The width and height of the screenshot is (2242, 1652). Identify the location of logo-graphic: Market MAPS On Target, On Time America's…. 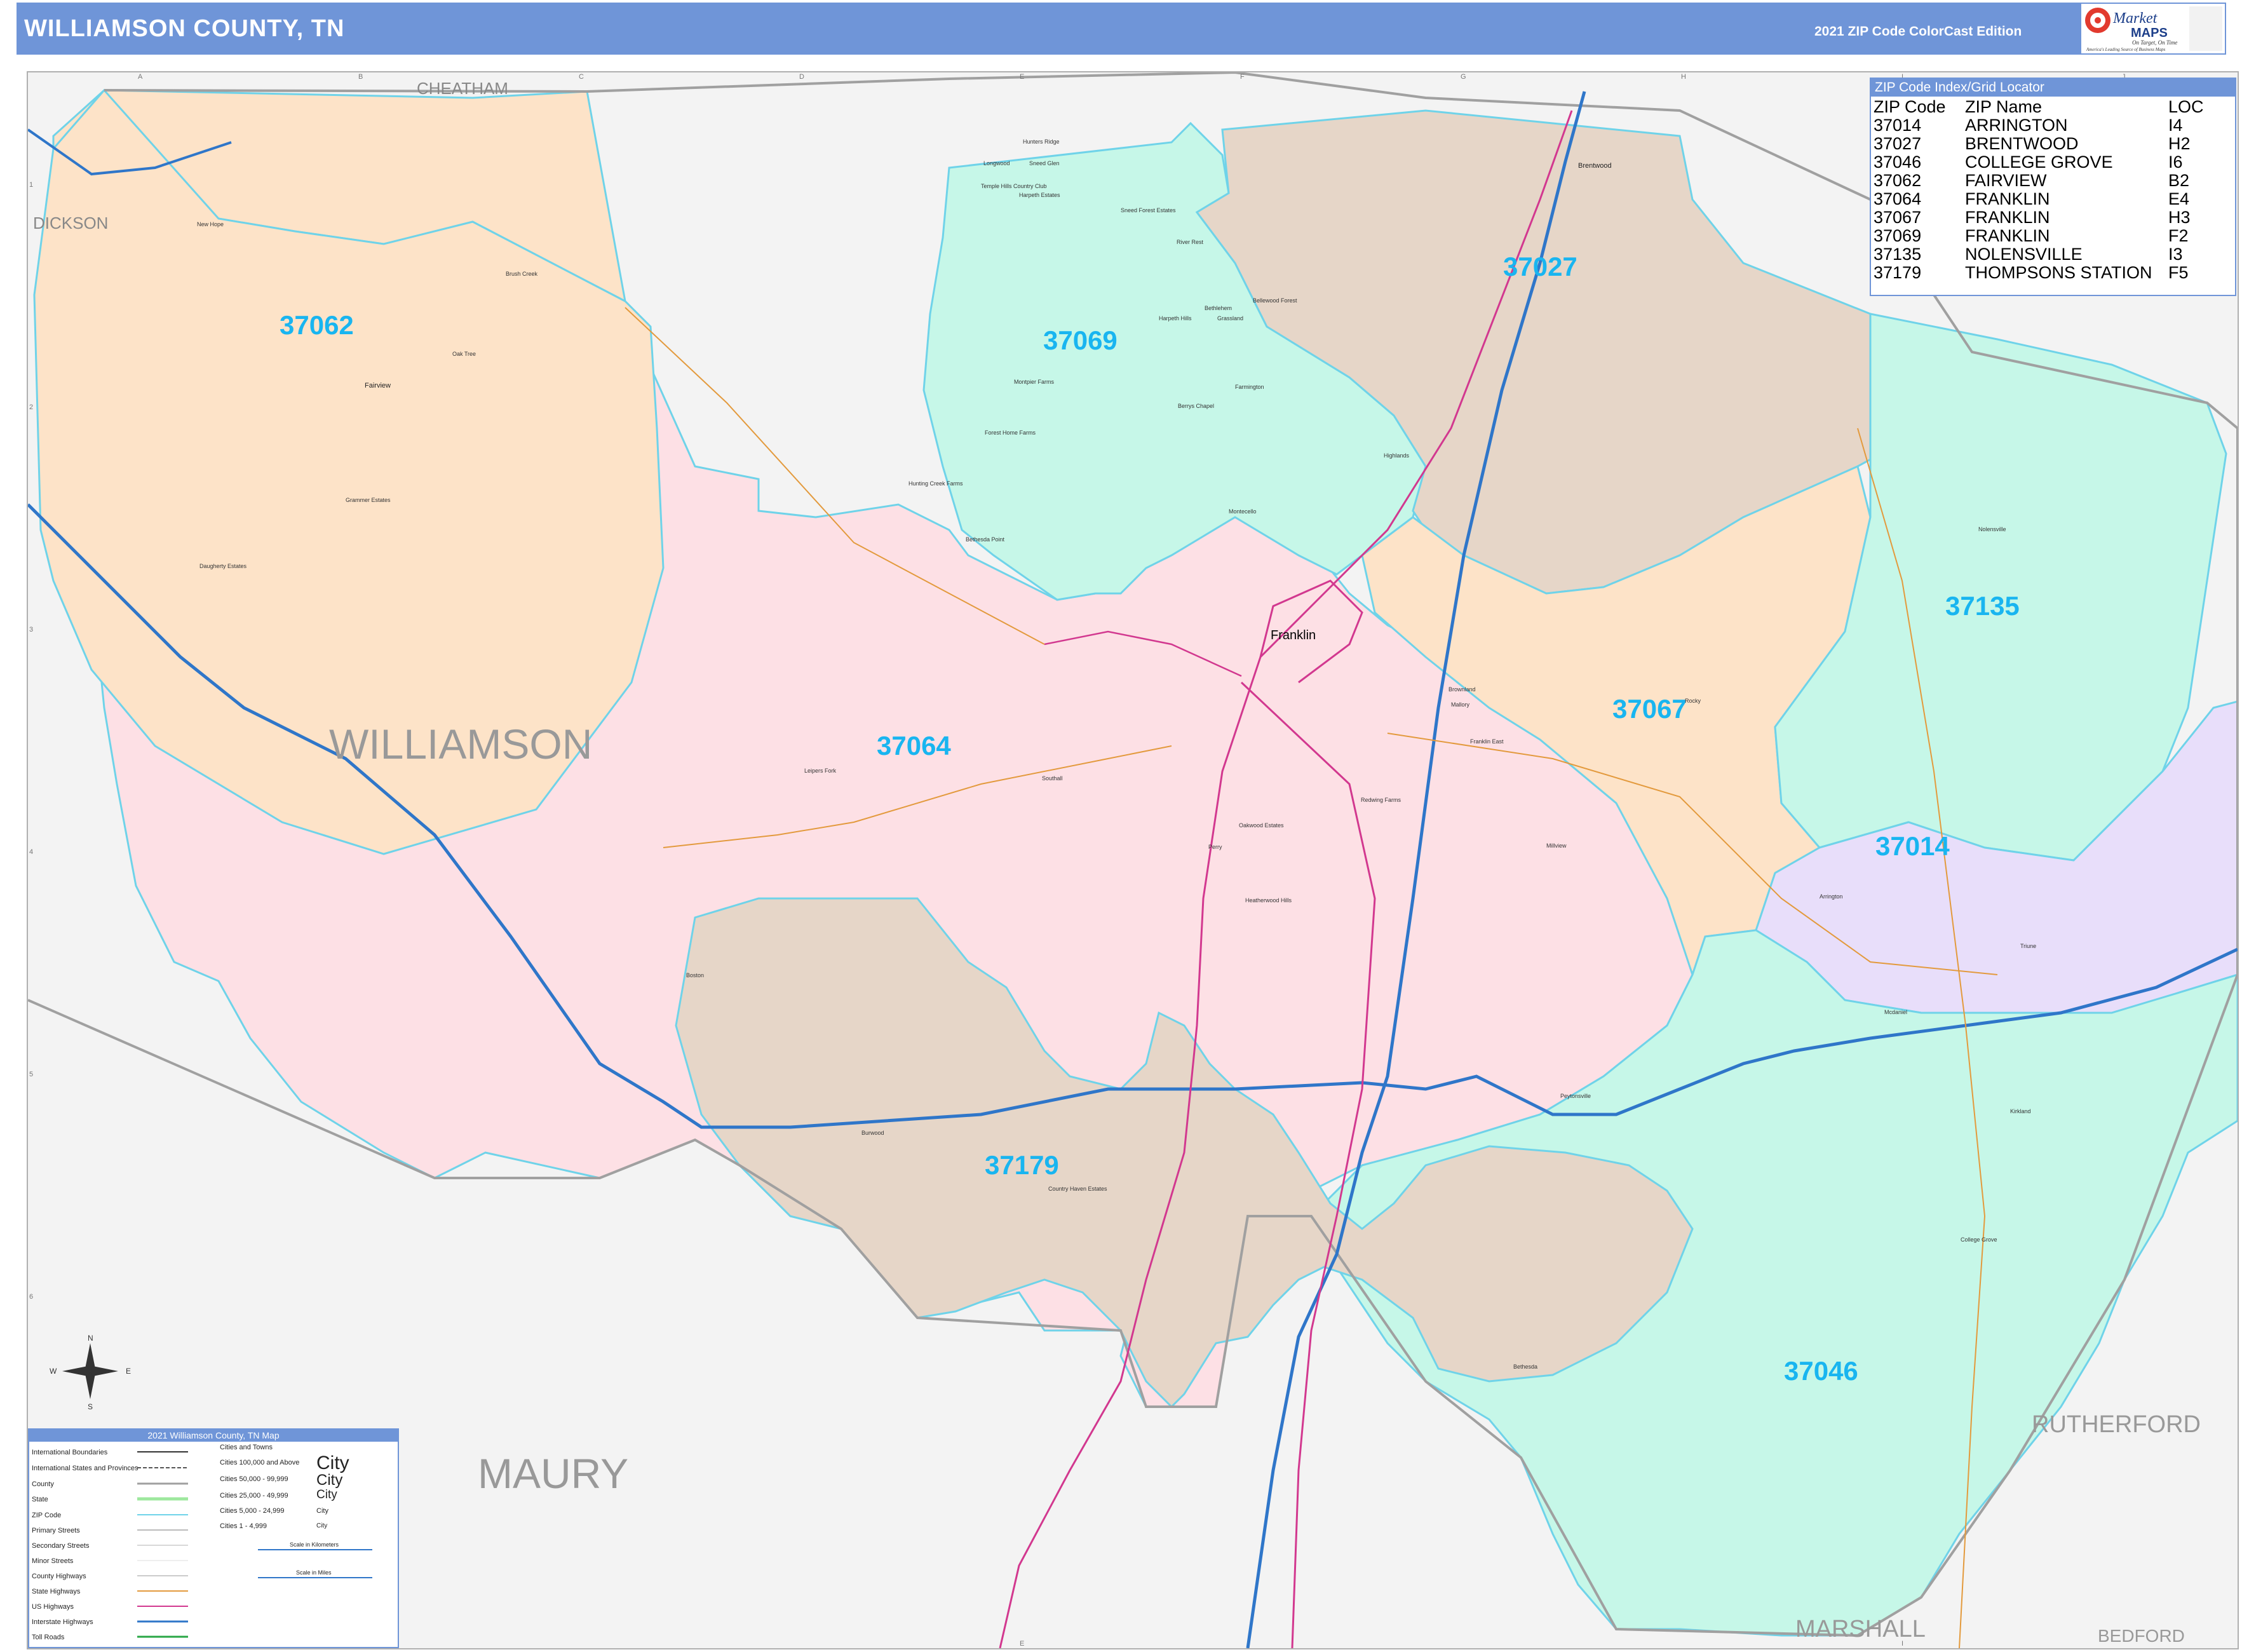
(2153, 29).